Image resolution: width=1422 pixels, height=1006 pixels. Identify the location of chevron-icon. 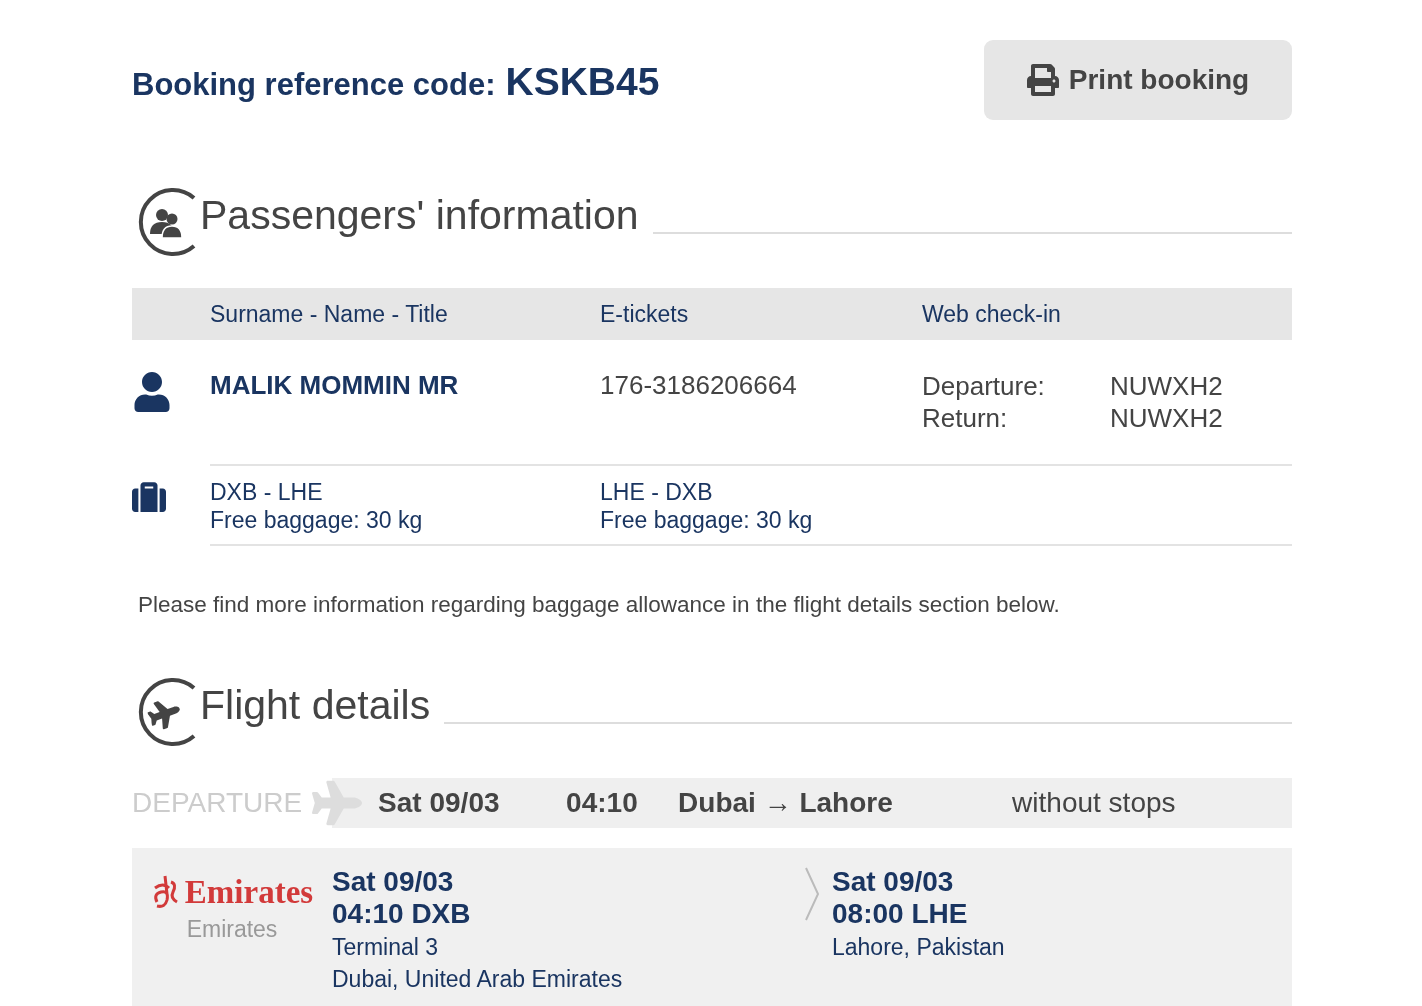
(812, 894).